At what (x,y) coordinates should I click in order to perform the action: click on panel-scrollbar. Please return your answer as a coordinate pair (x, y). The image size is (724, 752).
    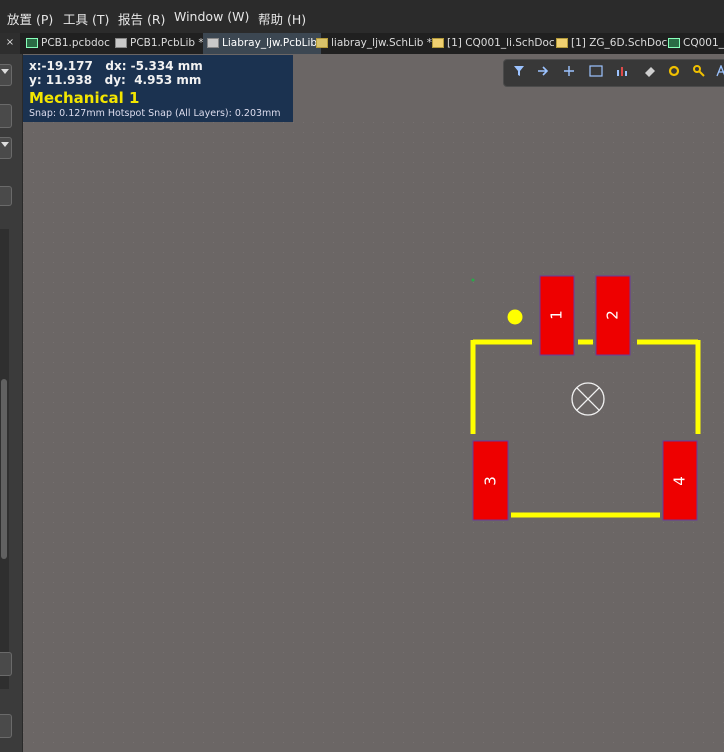
    Looking at the image, I should click on (4, 459).